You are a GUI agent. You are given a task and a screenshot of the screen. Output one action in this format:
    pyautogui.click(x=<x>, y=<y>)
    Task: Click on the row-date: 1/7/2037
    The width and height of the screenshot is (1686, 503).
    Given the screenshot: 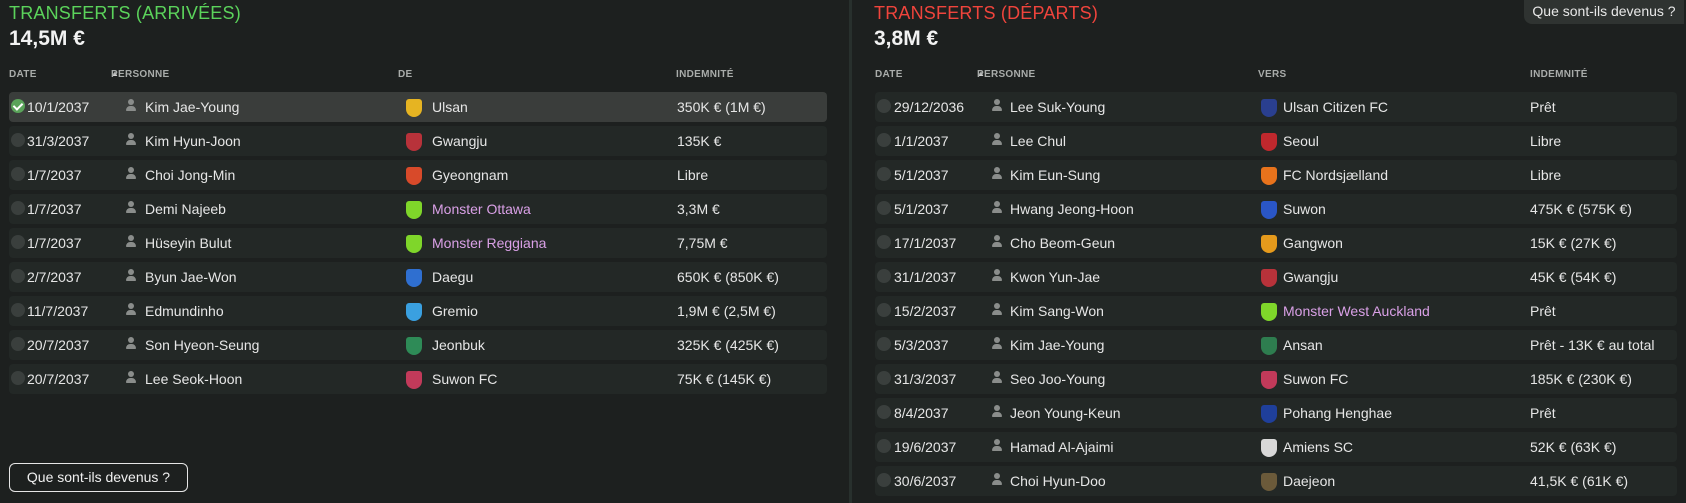 What is the action you would take?
    pyautogui.click(x=54, y=209)
    